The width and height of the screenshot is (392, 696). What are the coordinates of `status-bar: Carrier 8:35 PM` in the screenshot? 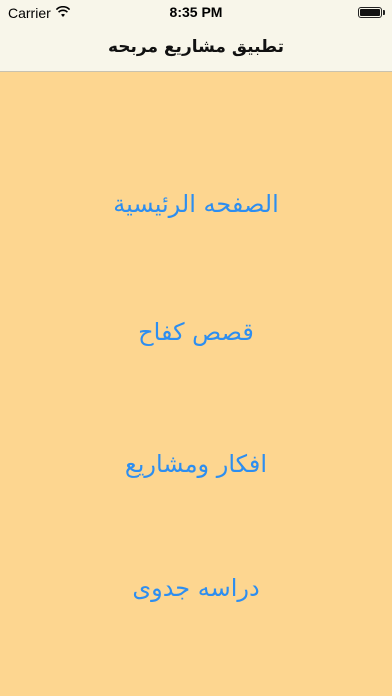 It's located at (196, 13).